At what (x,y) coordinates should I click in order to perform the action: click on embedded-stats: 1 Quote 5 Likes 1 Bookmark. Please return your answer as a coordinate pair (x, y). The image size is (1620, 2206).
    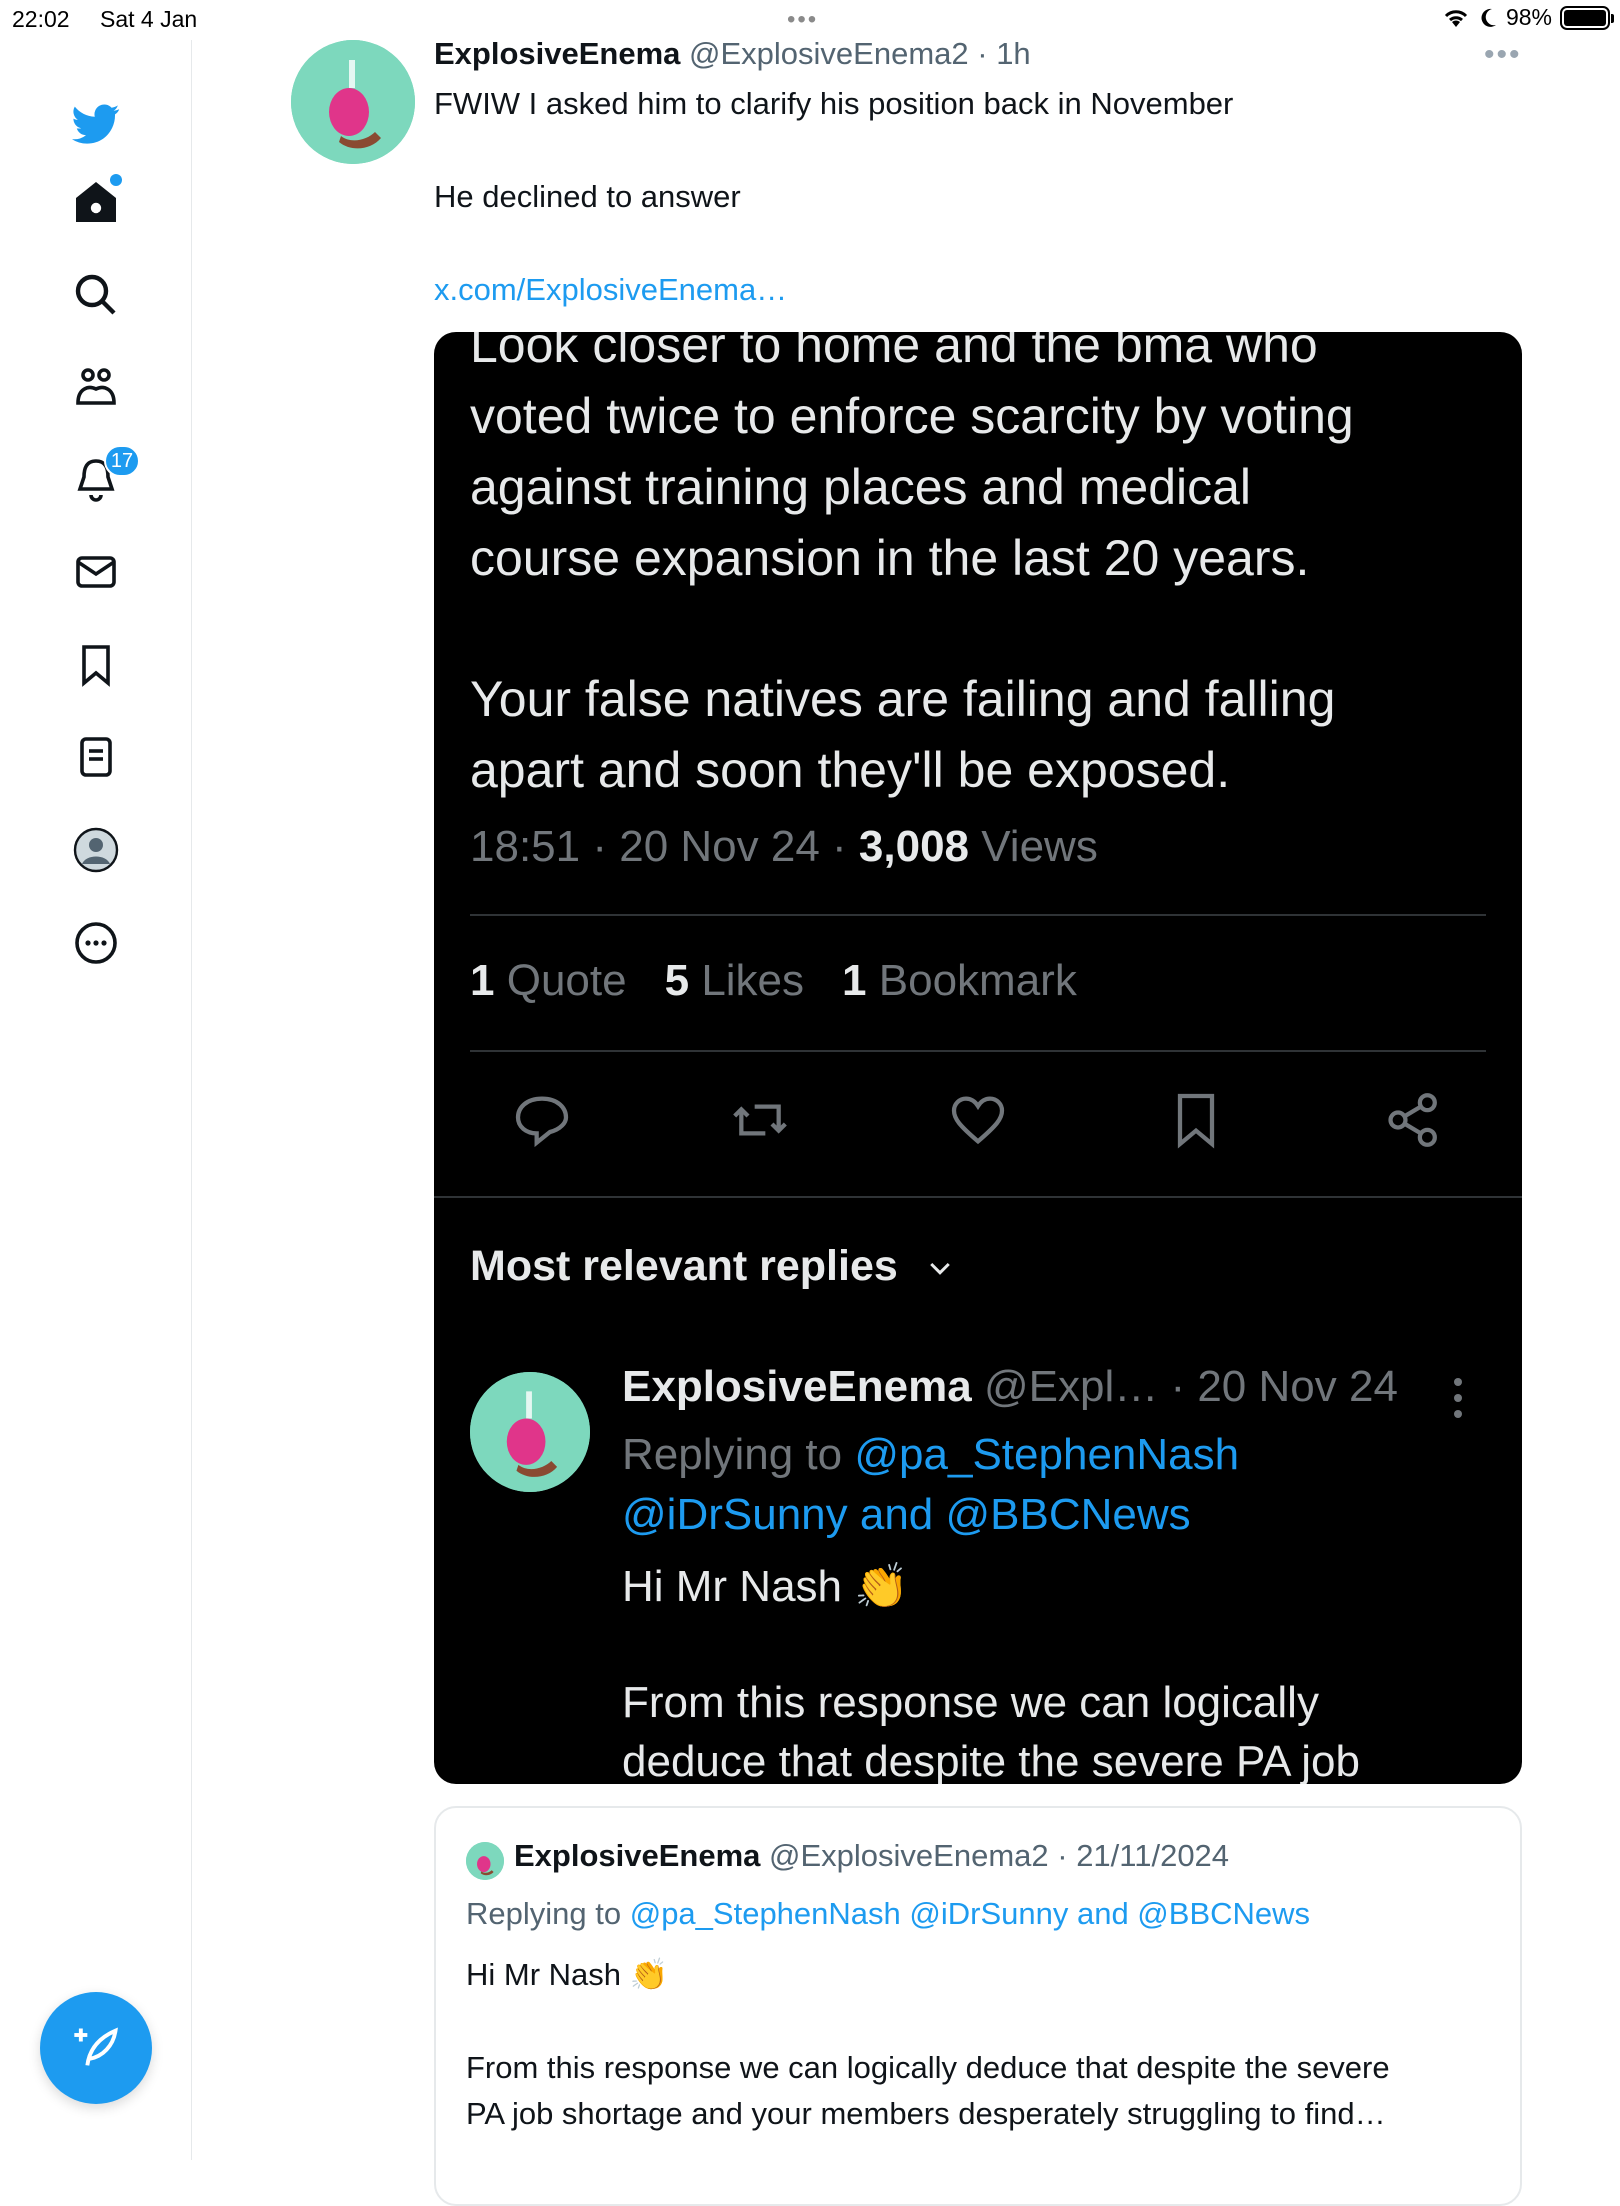
    Looking at the image, I should click on (773, 981).